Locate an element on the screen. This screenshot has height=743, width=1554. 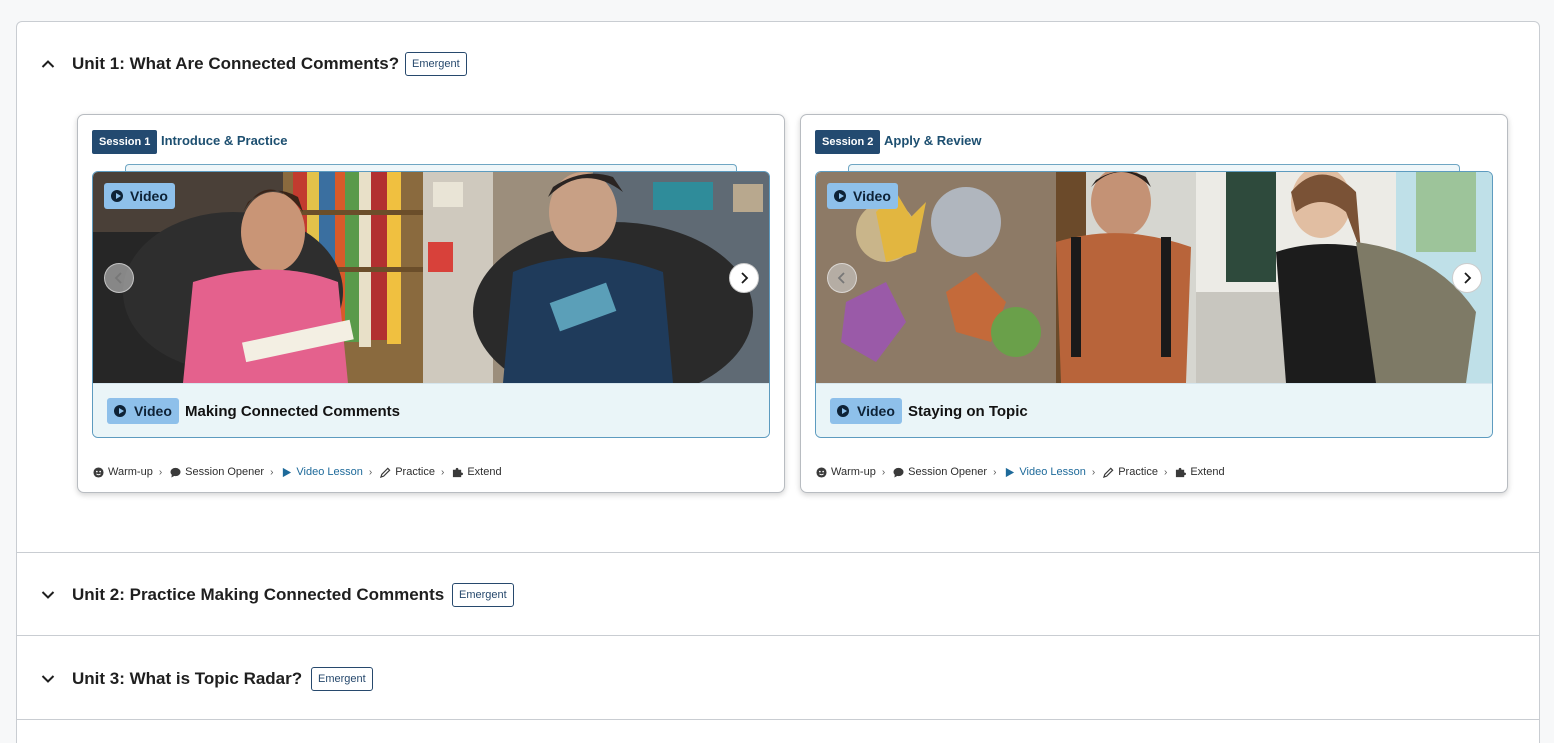
unit-1-title: Unit 1: What Are Connected Comments? is located at coordinates (235, 64).